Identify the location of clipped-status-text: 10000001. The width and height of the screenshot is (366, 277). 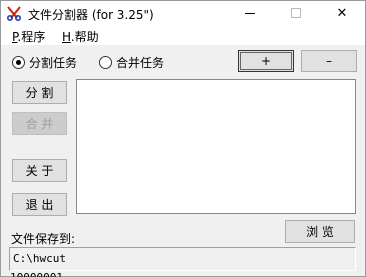
(36, 274).